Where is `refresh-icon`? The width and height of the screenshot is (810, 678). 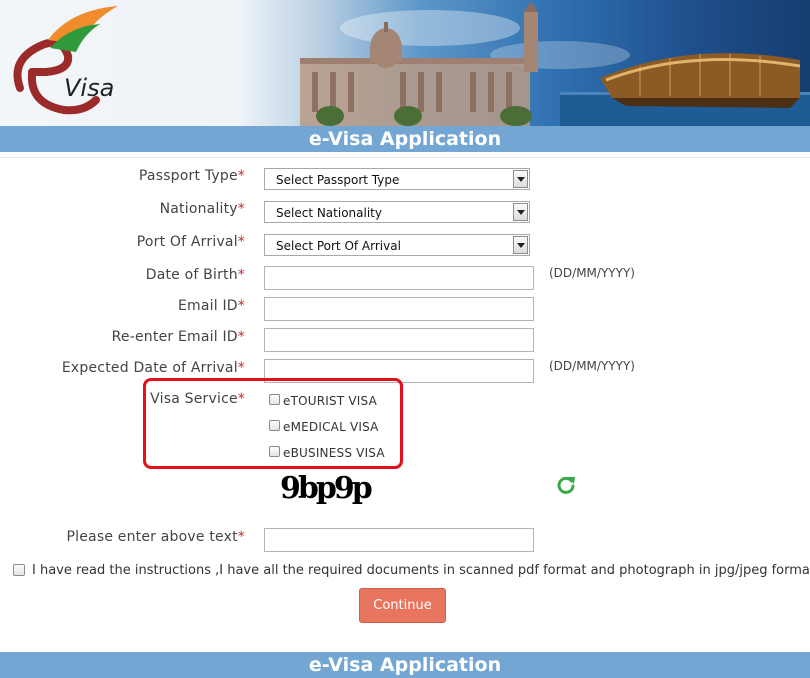 refresh-icon is located at coordinates (566, 485).